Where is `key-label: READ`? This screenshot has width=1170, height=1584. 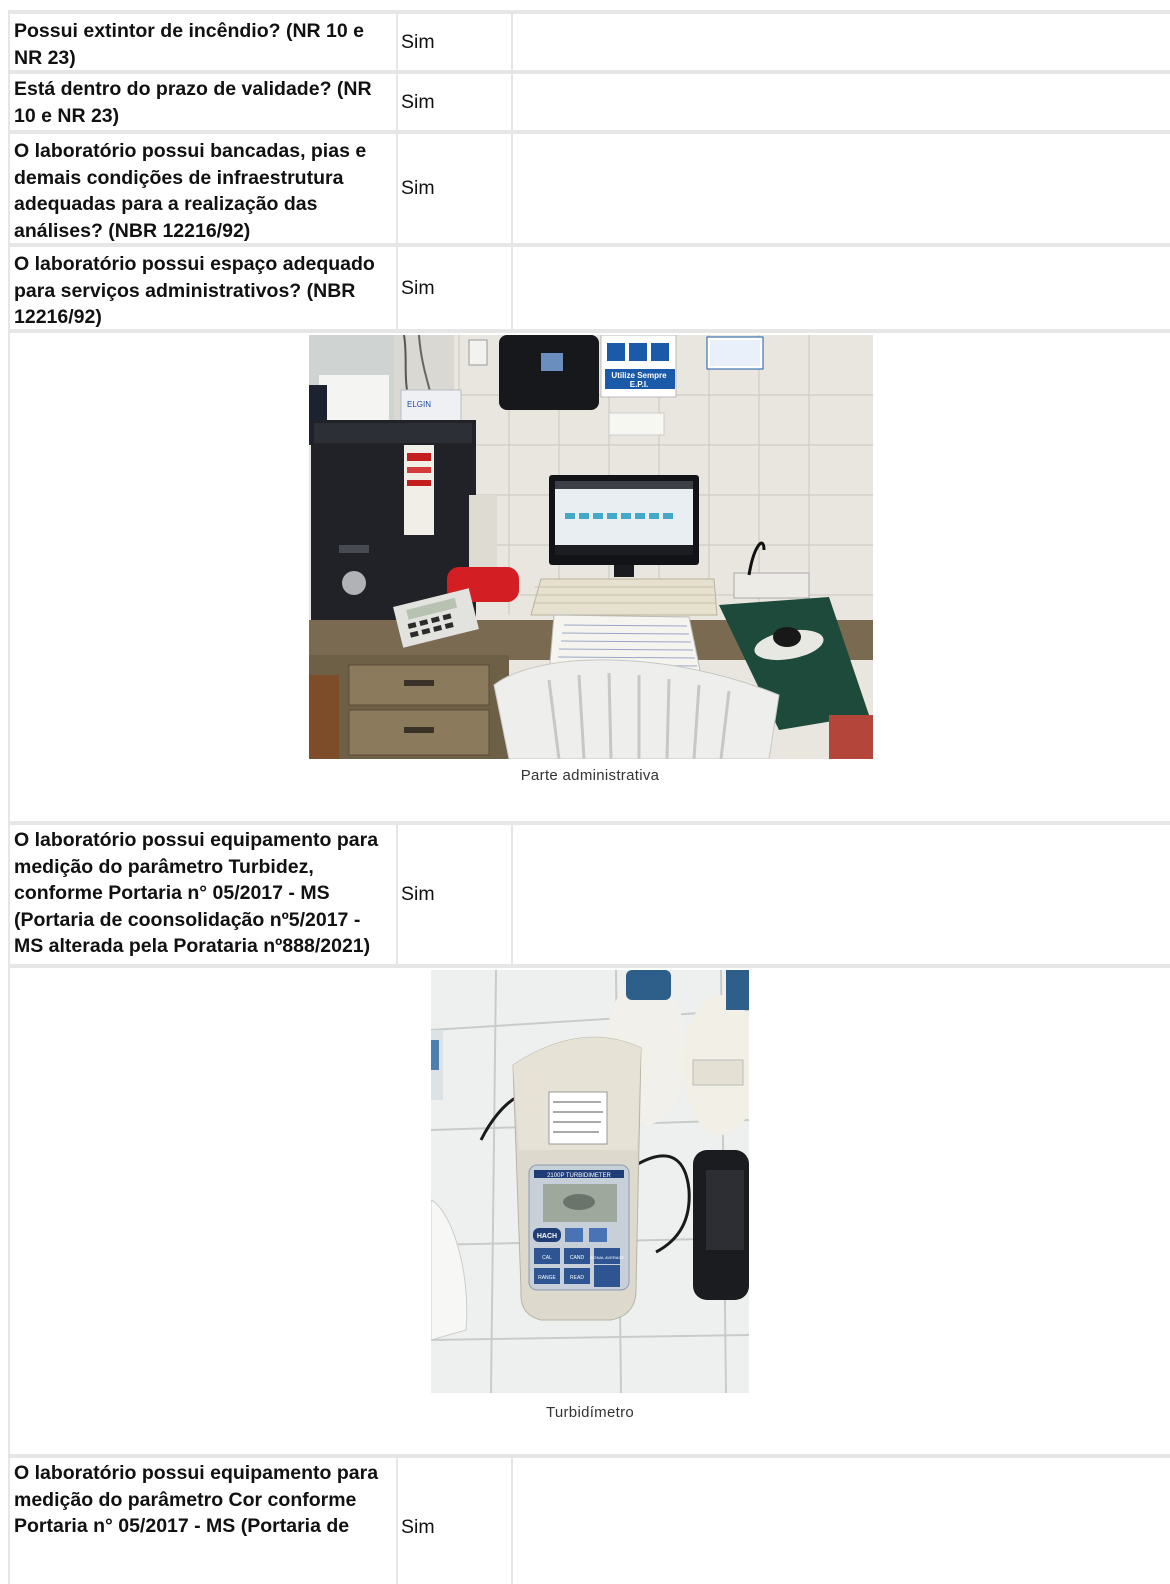 key-label: READ is located at coordinates (577, 1278).